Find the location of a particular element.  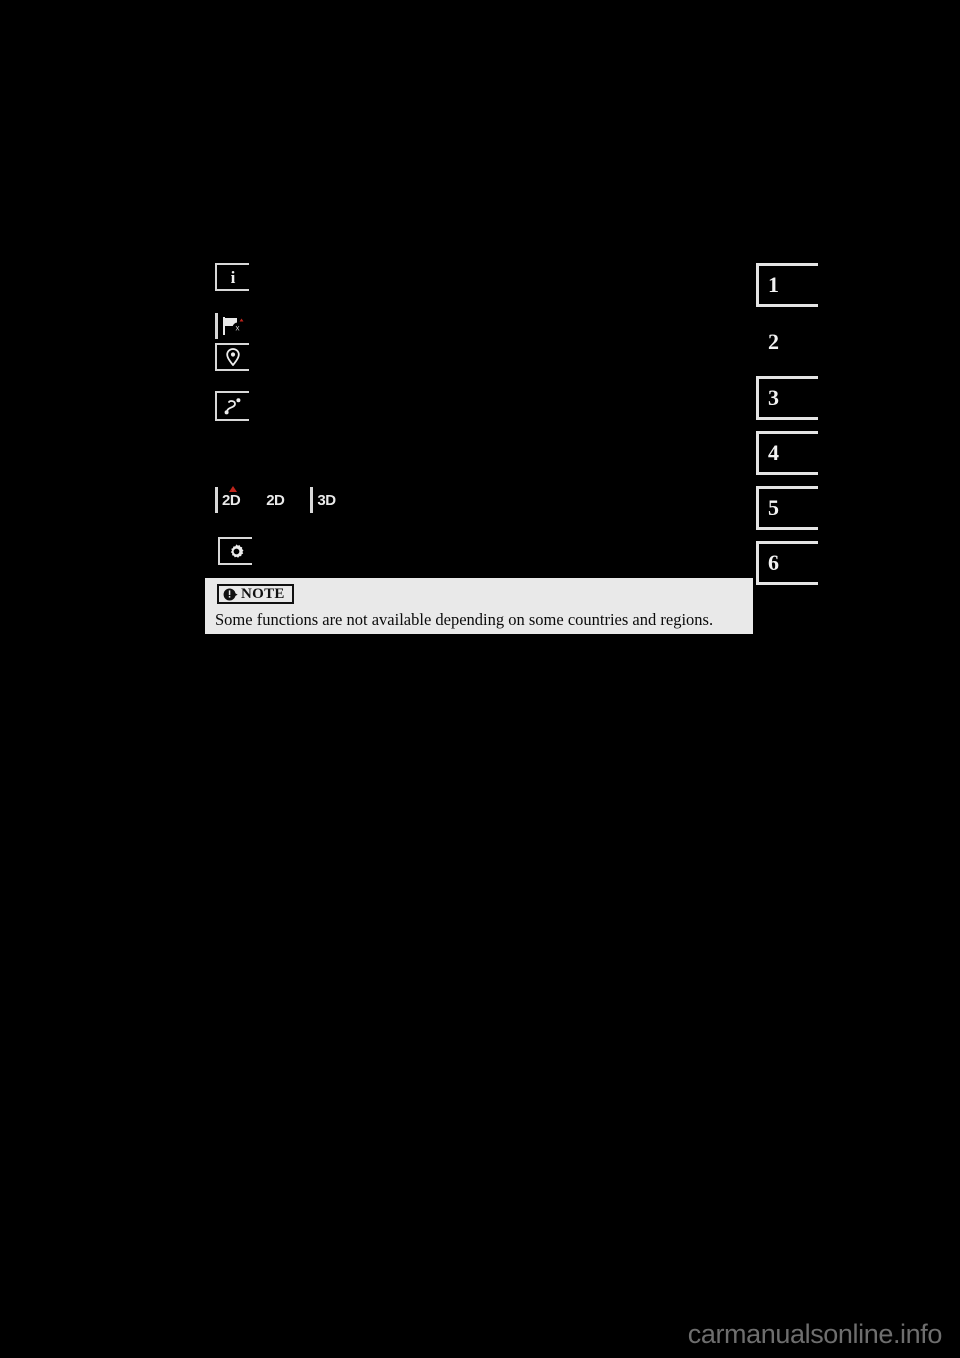

icon-legend-list: i x 2D 2D 3D is located at coordinates (375, 420).